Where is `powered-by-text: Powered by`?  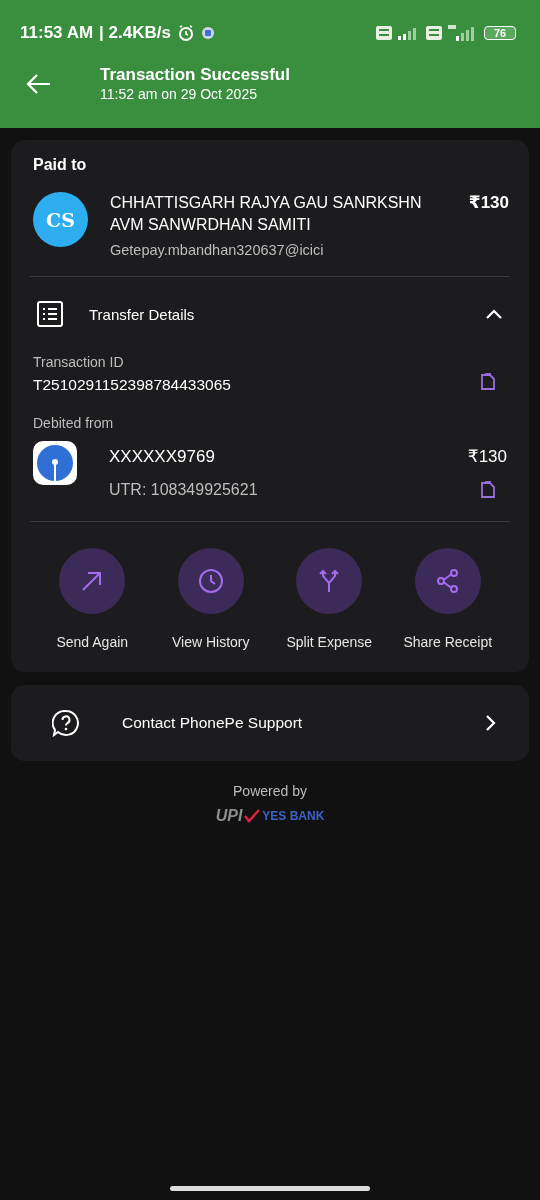
powered-by-text: Powered by is located at coordinates (270, 791).